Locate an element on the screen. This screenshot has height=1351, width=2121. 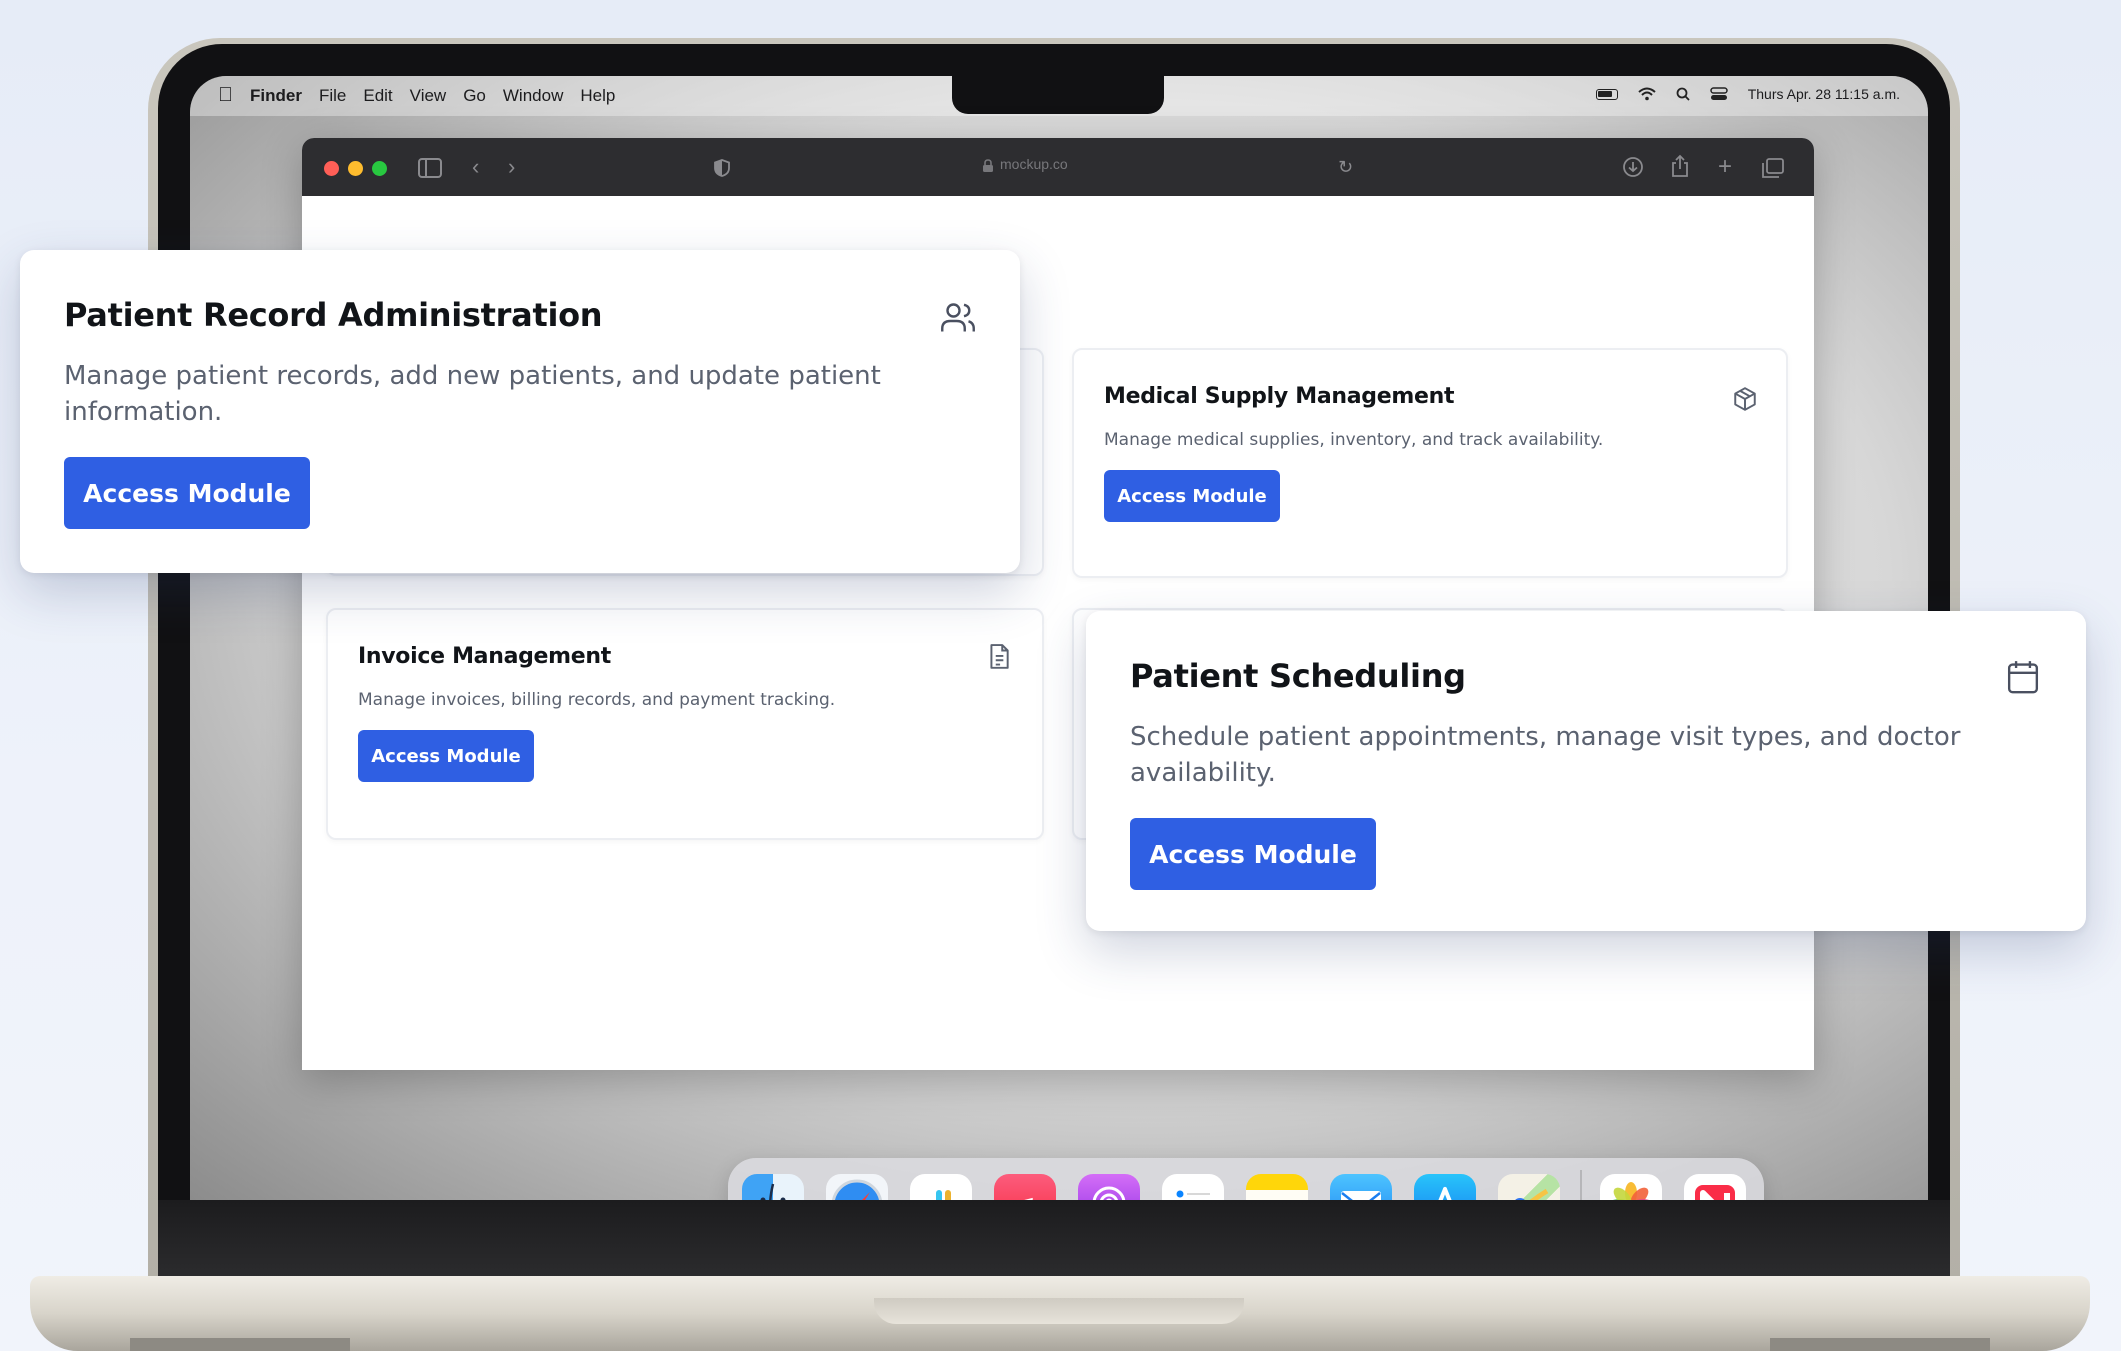
dock-app-music: ♫ is located at coordinates (1025, 1187).